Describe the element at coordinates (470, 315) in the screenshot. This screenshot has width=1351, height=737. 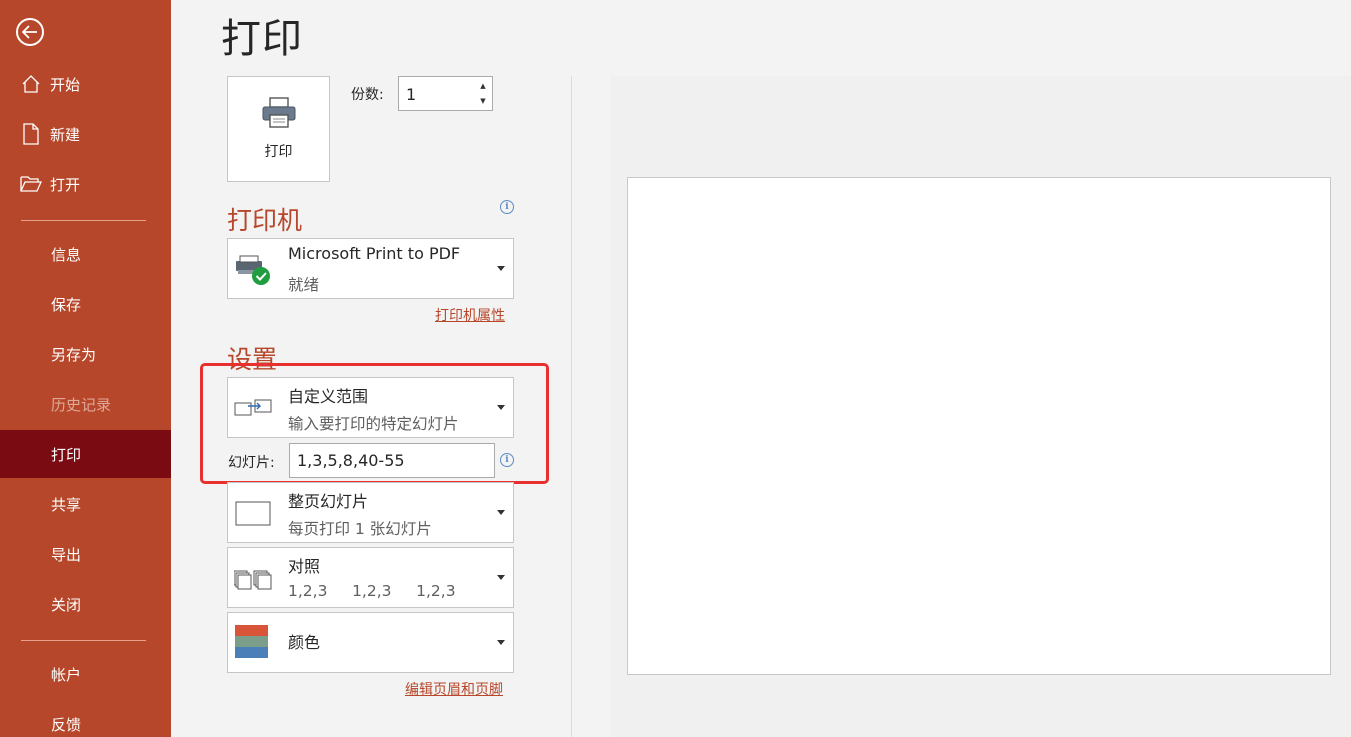
I see `printer-properties-link: 打印机属性` at that location.